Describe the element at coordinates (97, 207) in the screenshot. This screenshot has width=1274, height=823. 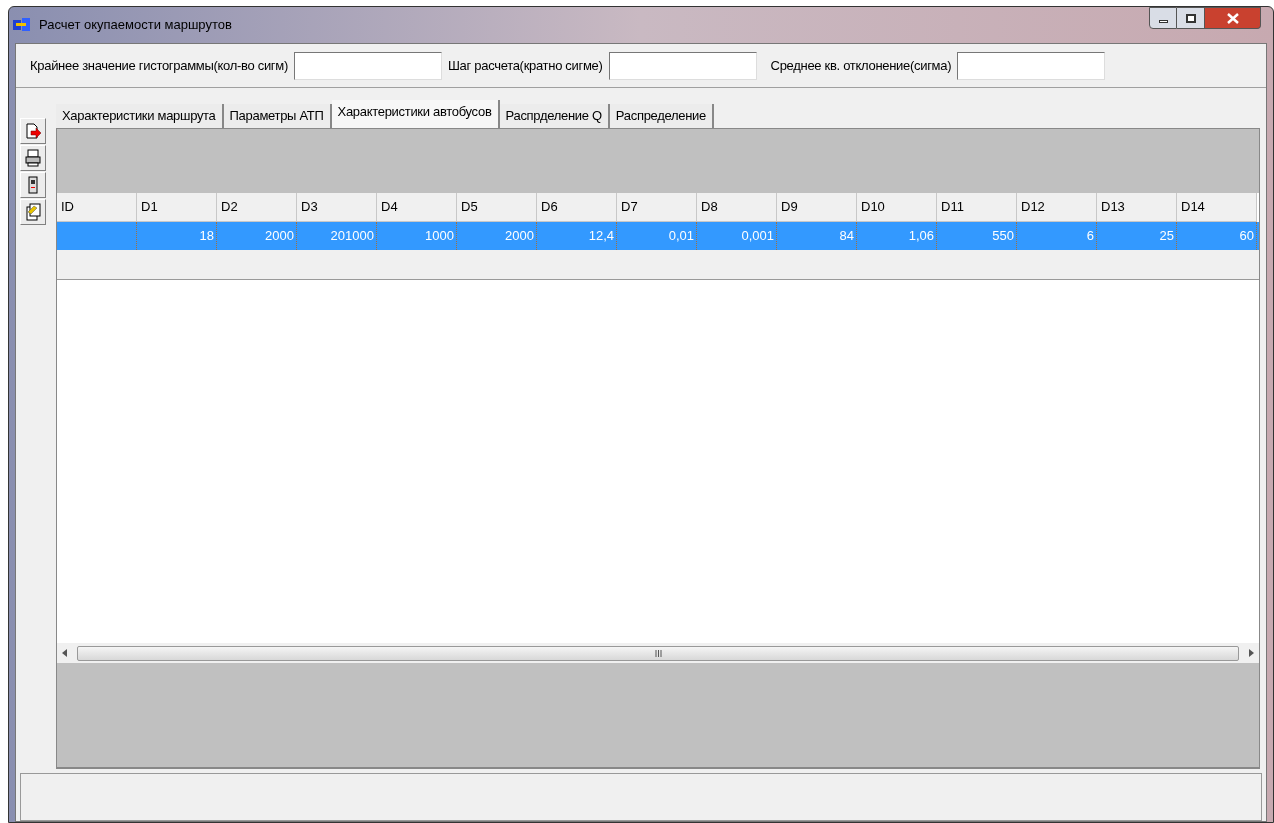
I see `column-header: ID` at that location.